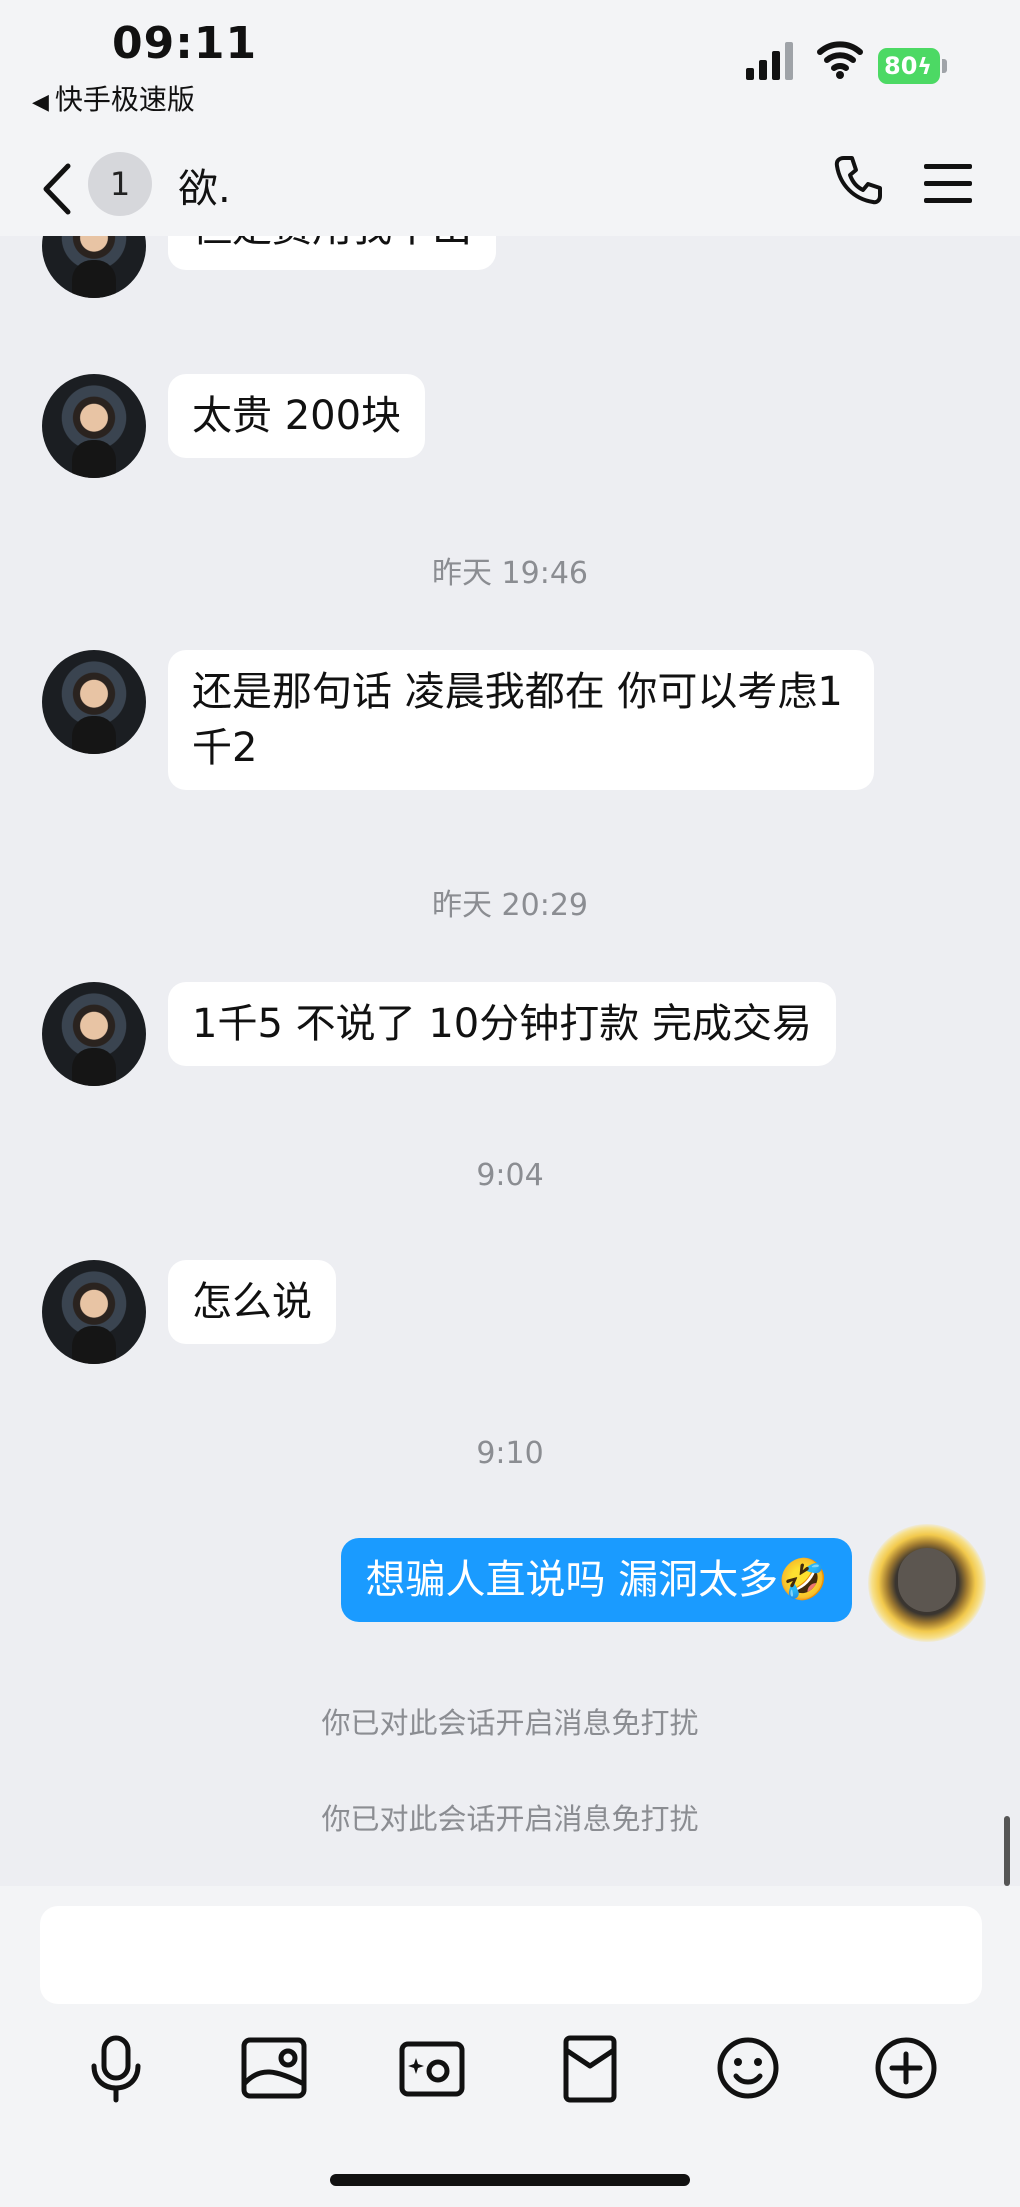  Describe the element at coordinates (185, 43) in the screenshot. I see `status-time: 09:11` at that location.